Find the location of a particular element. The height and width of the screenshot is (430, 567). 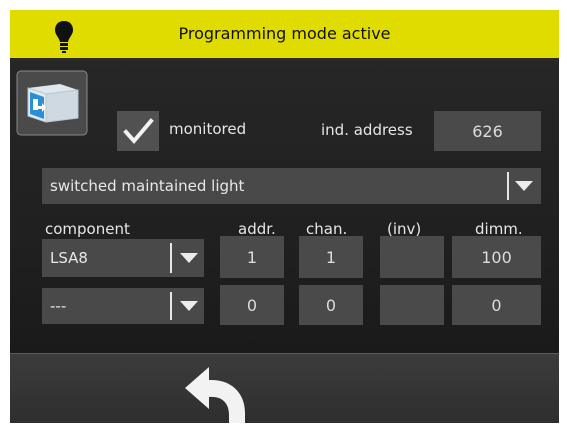

ind-address-label: ind. address is located at coordinates (367, 130).